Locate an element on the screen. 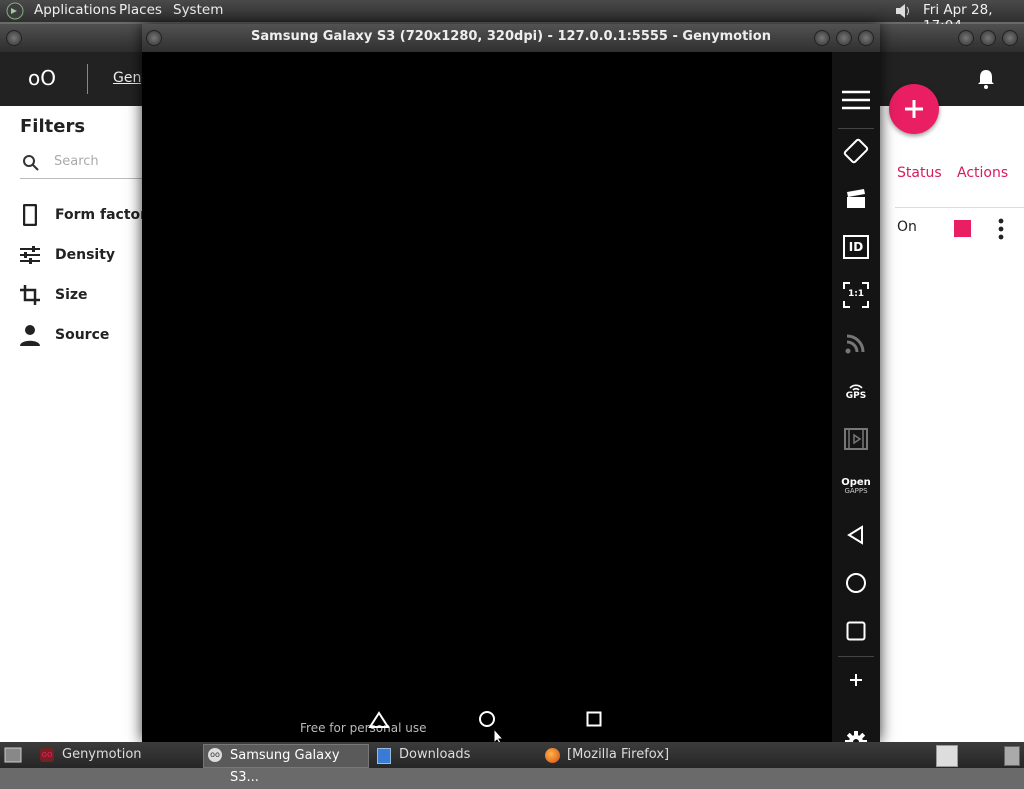  phone-icon is located at coordinates (30, 215).